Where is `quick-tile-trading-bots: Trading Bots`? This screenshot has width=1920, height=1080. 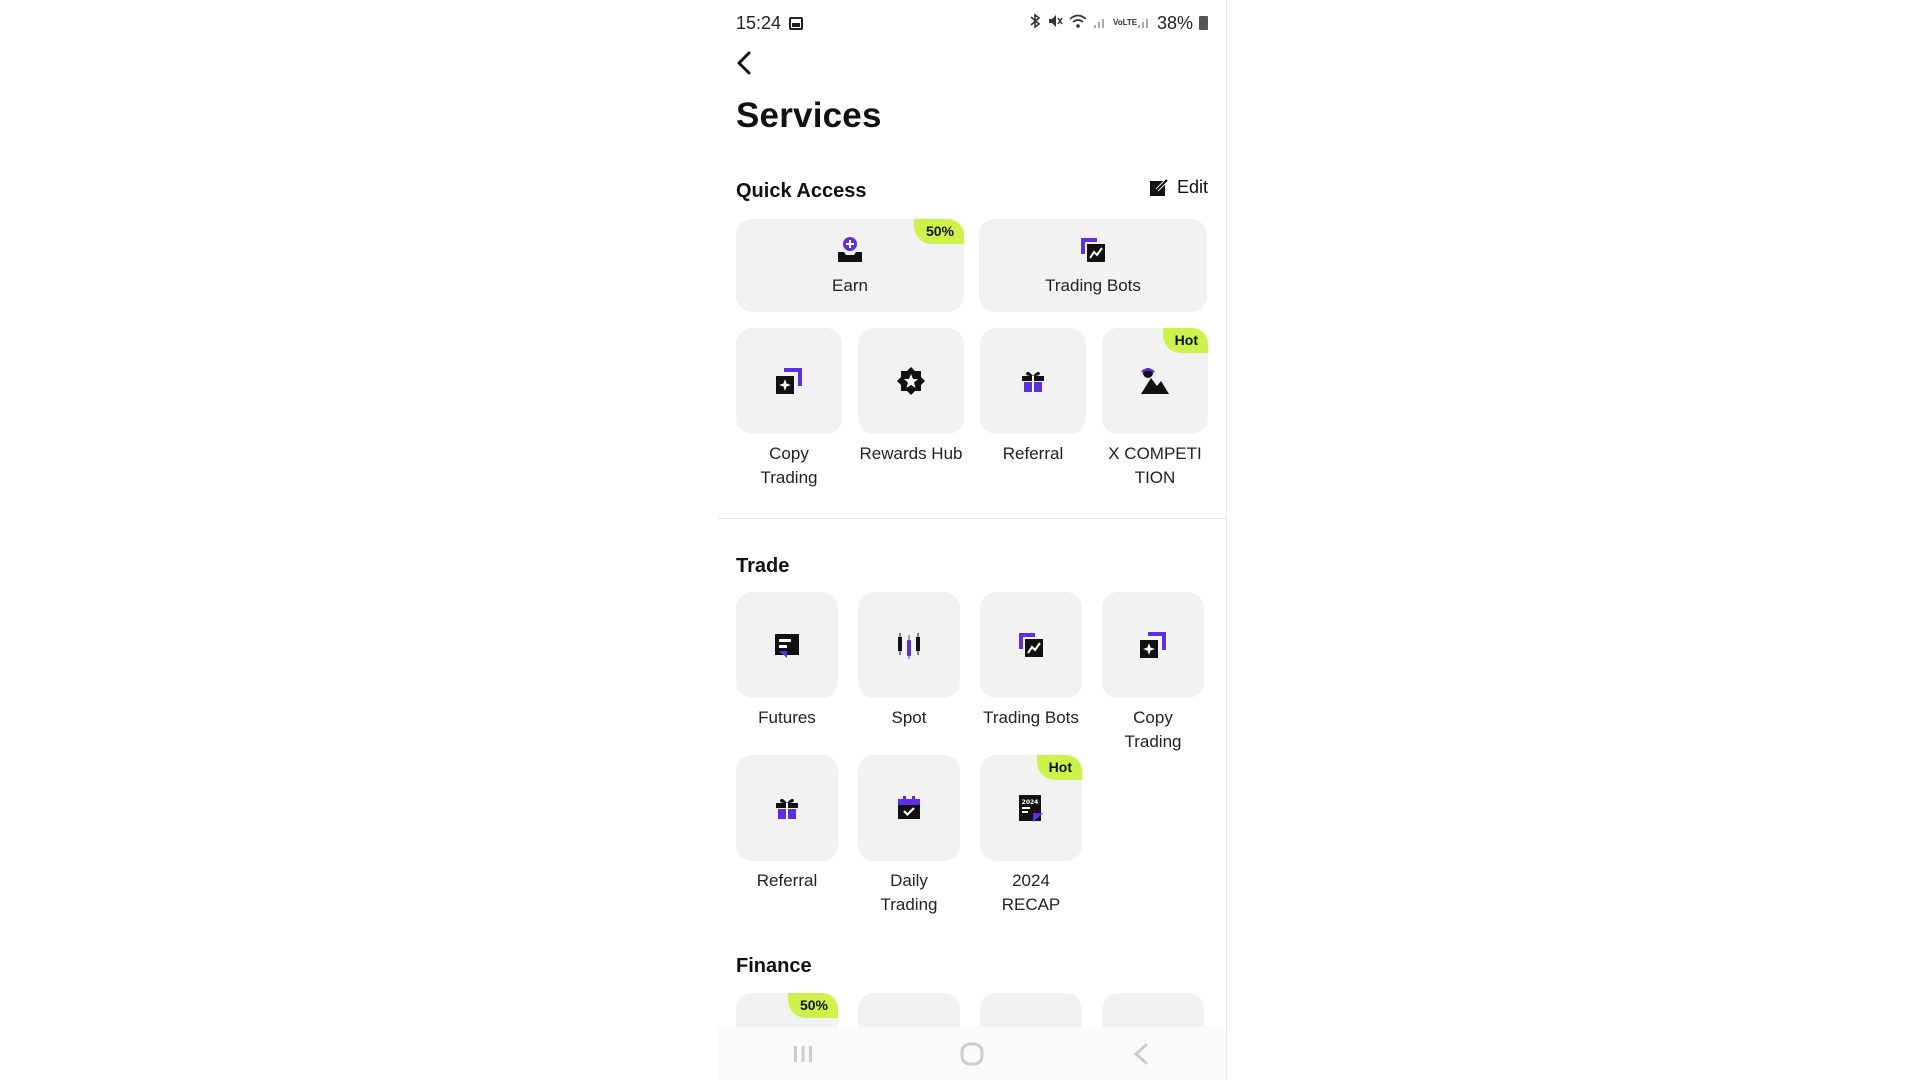
quick-tile-trading-bots: Trading Bots is located at coordinates (1093, 265).